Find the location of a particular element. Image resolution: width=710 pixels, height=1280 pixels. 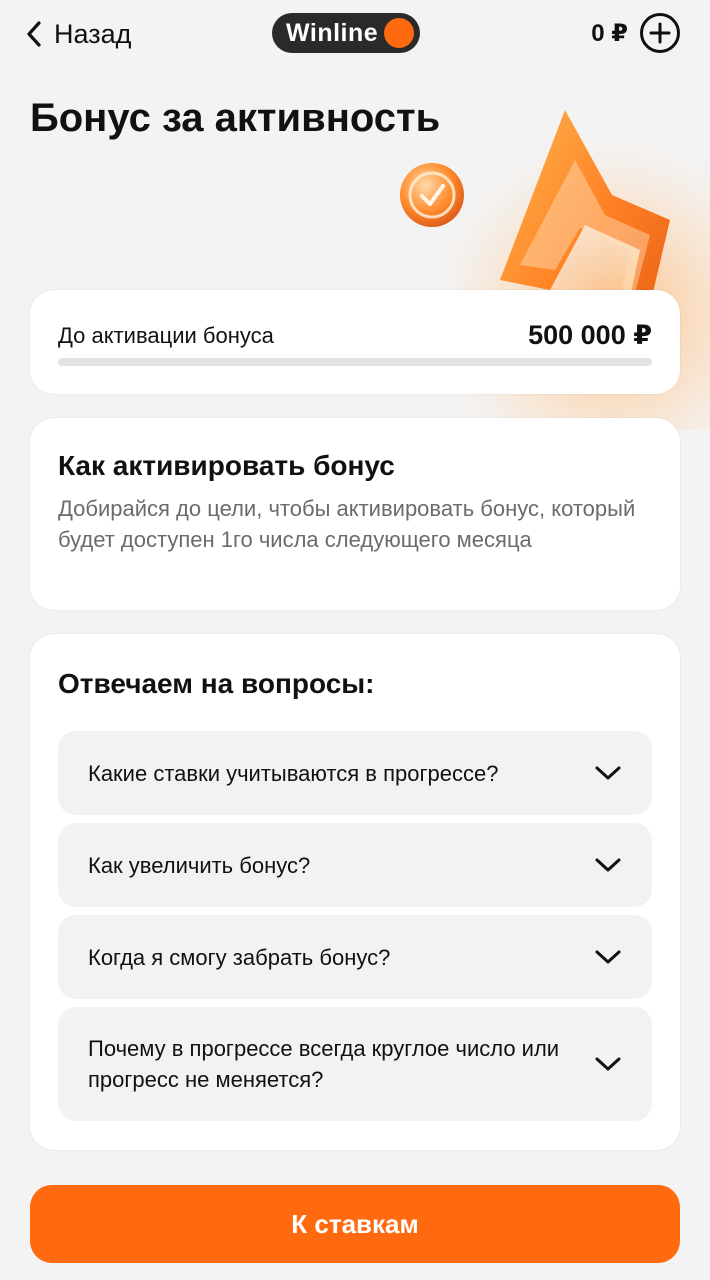

to-bets-label: К ставкам is located at coordinates (355, 1223).